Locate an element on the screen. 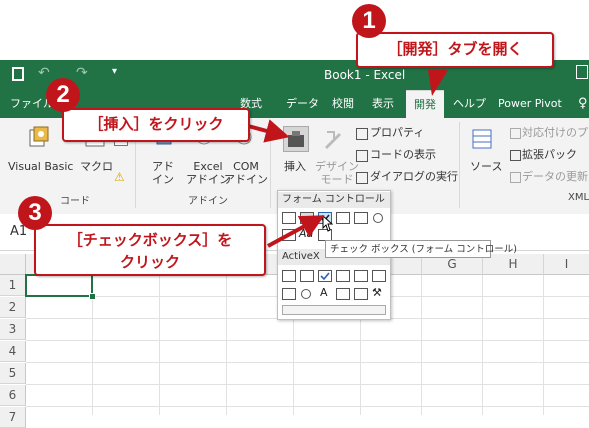  callout-3-arrow is located at coordinates (296, 231).